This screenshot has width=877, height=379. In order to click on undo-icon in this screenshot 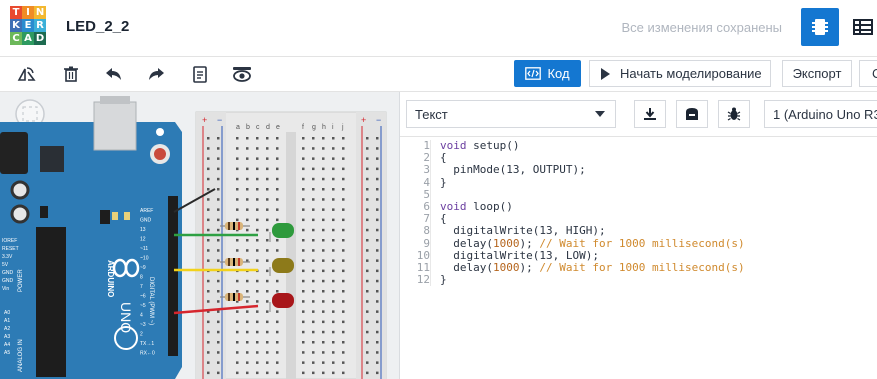, I will do `click(114, 74)`.